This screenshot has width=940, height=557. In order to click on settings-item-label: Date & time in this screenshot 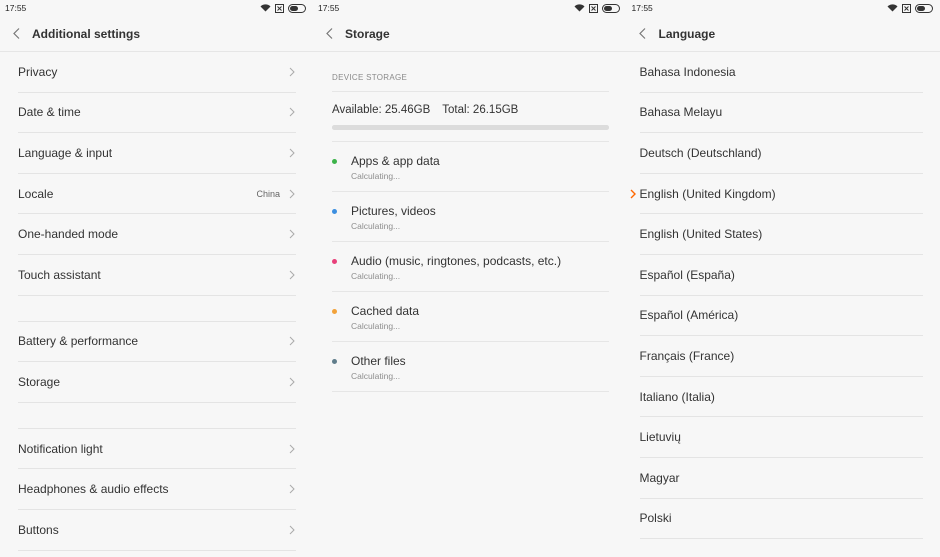, I will do `click(49, 112)`.